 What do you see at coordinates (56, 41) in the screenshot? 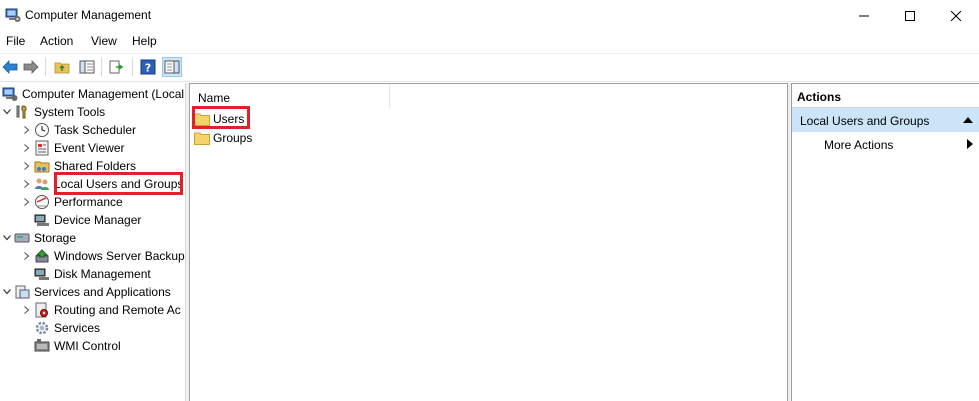
I see `menu-action: Action` at bounding box center [56, 41].